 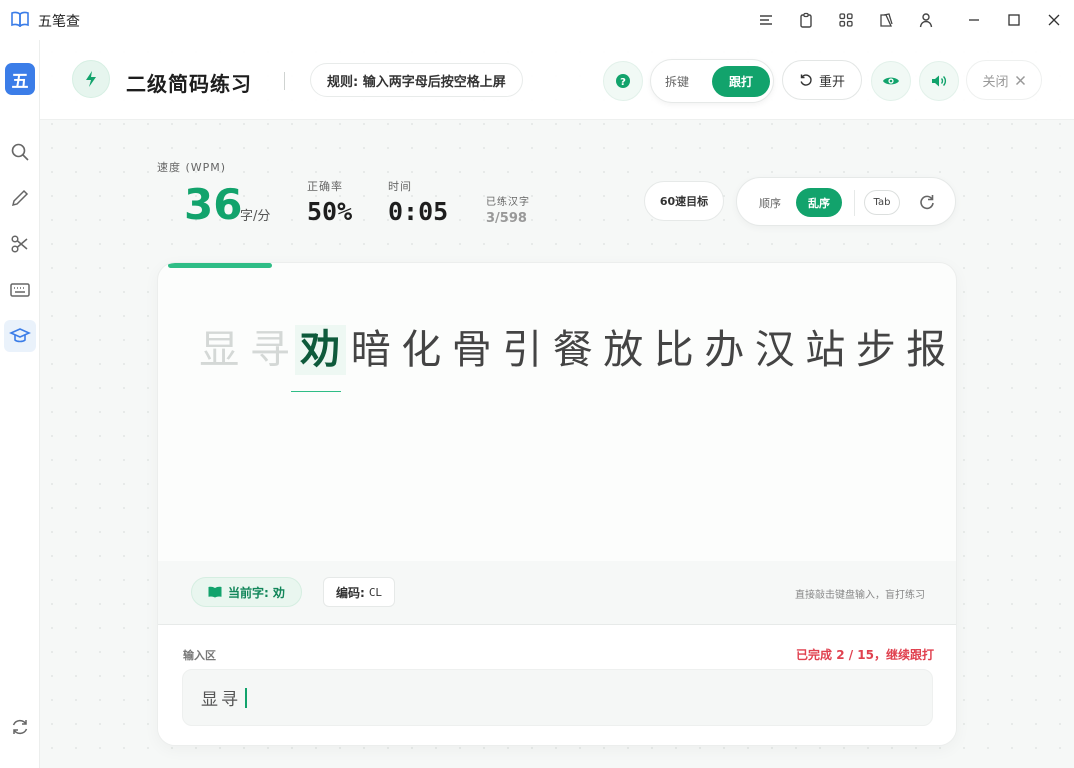 I want to click on progress-status: 已完成 2 / 15，继续跟打, so click(x=865, y=655).